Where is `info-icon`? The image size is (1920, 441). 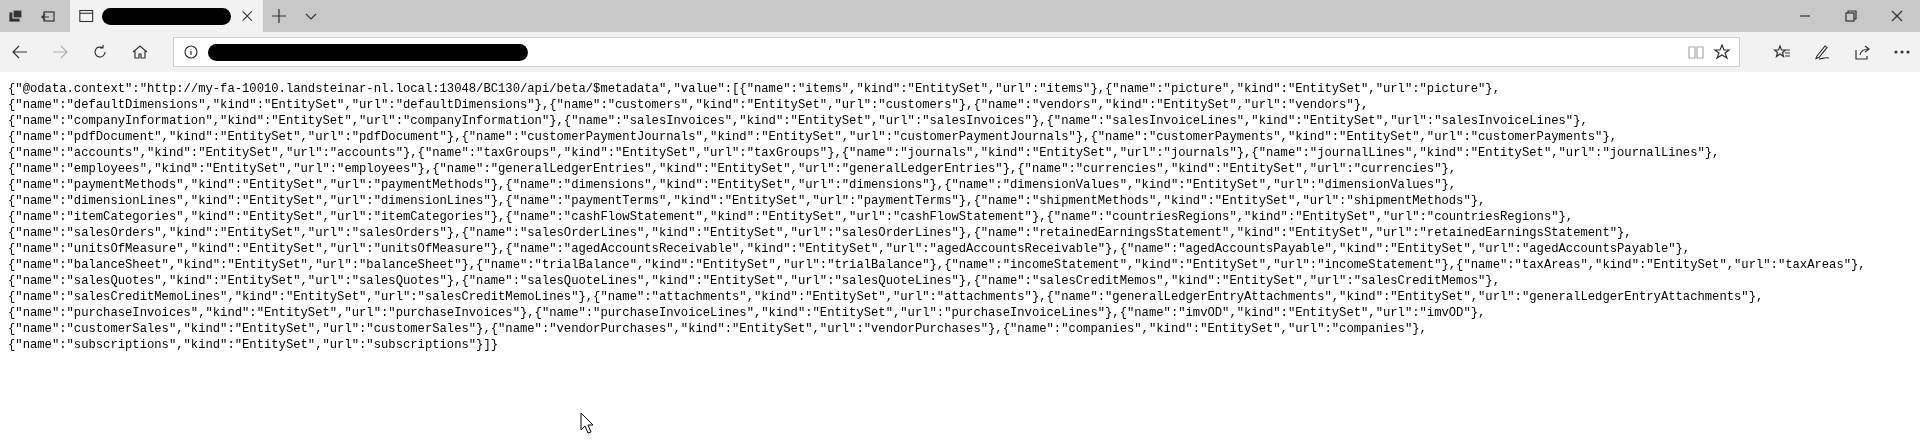 info-icon is located at coordinates (190, 52).